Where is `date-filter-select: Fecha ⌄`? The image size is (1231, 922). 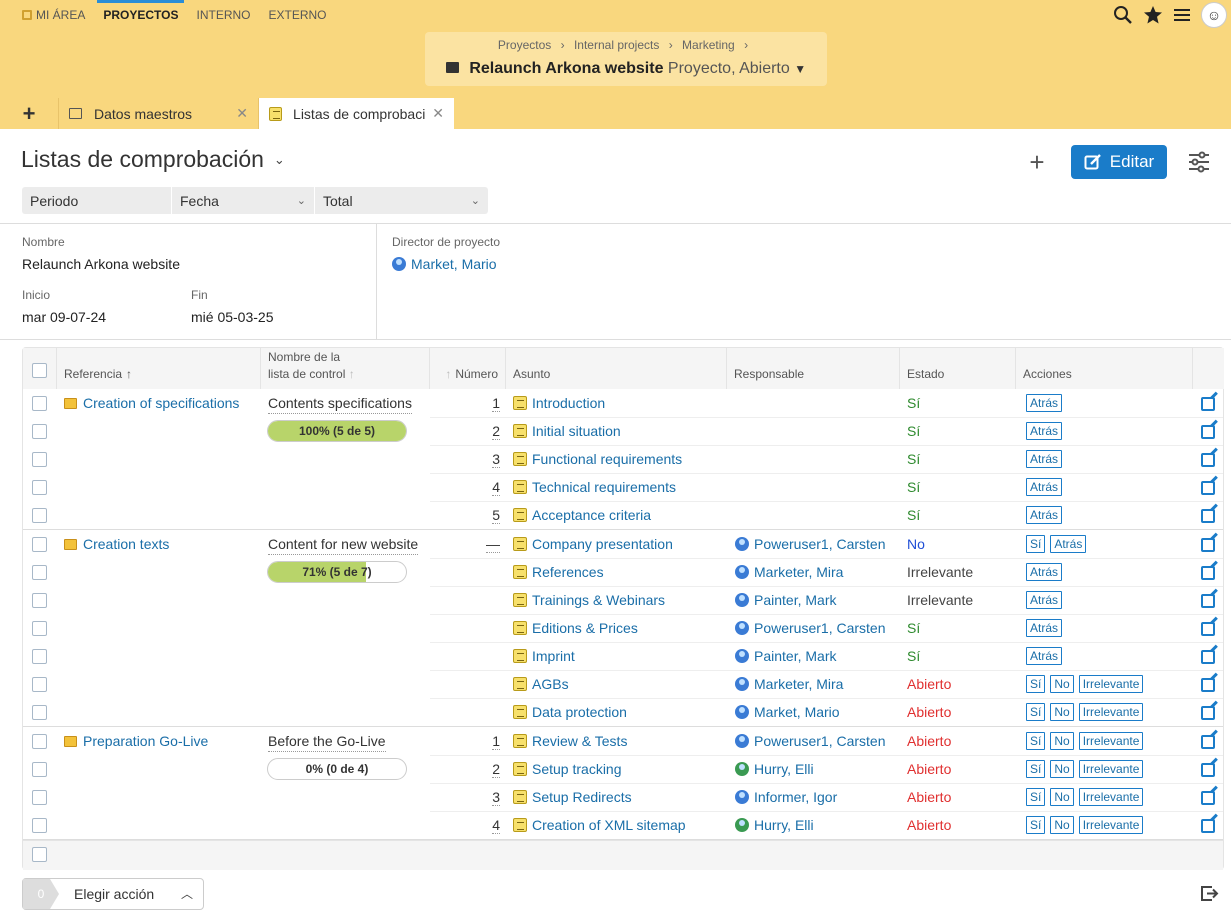 date-filter-select: Fecha ⌄ is located at coordinates (243, 200).